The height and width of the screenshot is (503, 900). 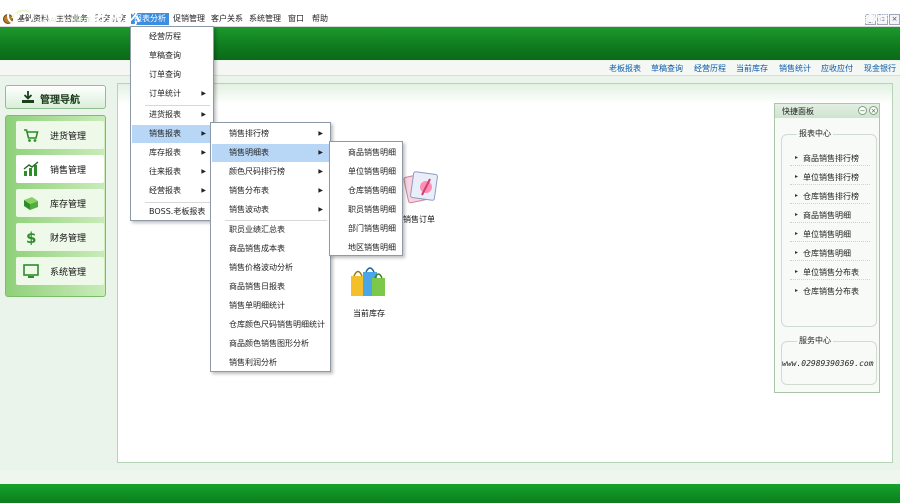 What do you see at coordinates (815, 133) in the screenshot?
I see `report-center-title: 报表中心` at bounding box center [815, 133].